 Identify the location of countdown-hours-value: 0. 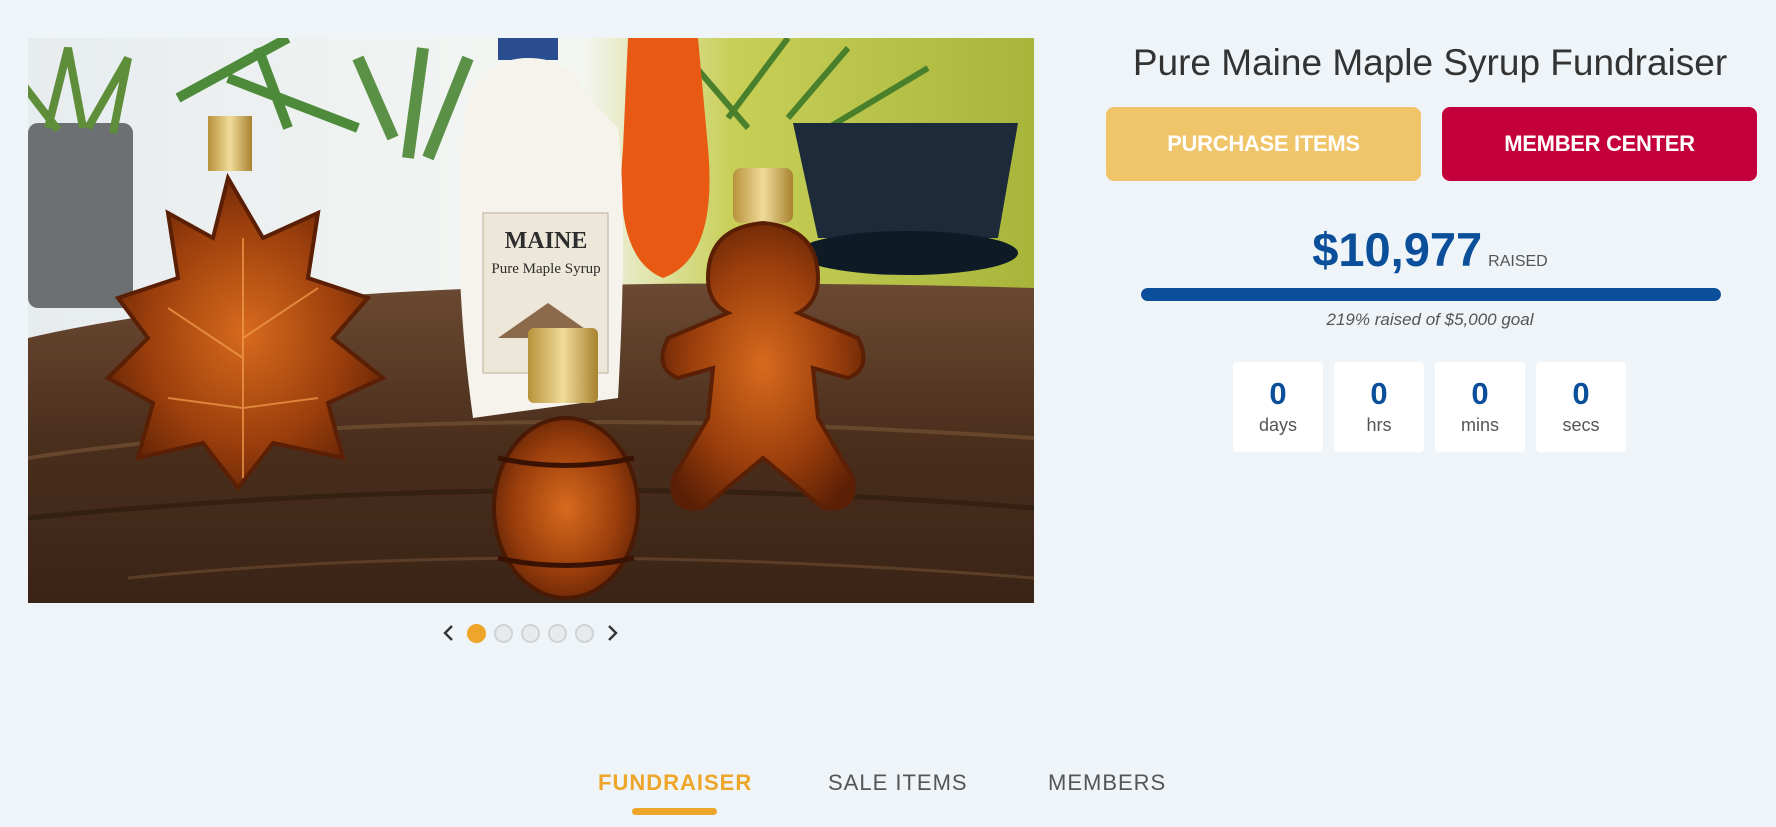
(1379, 393).